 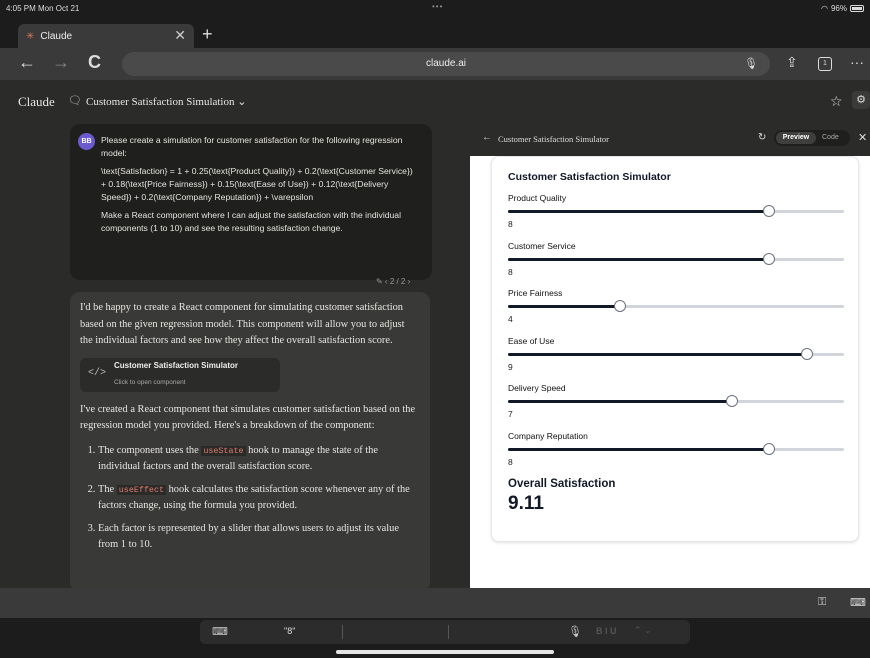 What do you see at coordinates (510, 319) in the screenshot?
I see `factor-value: 4` at bounding box center [510, 319].